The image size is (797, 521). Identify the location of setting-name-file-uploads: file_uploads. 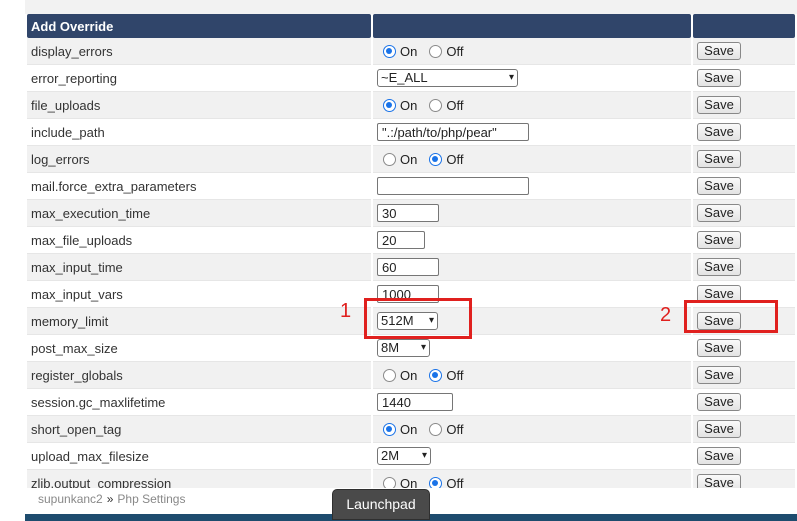
(66, 105).